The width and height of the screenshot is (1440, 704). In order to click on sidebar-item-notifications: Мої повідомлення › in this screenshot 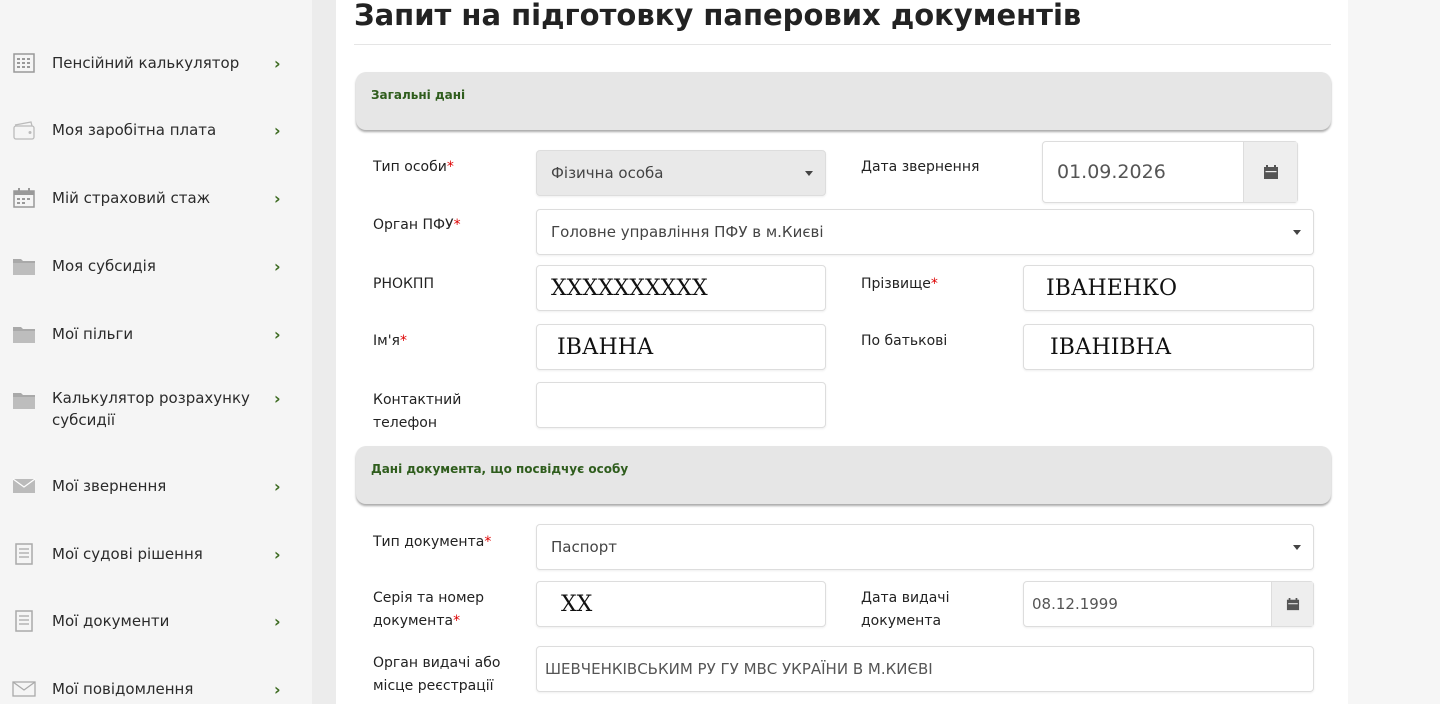, I will do `click(156, 689)`.